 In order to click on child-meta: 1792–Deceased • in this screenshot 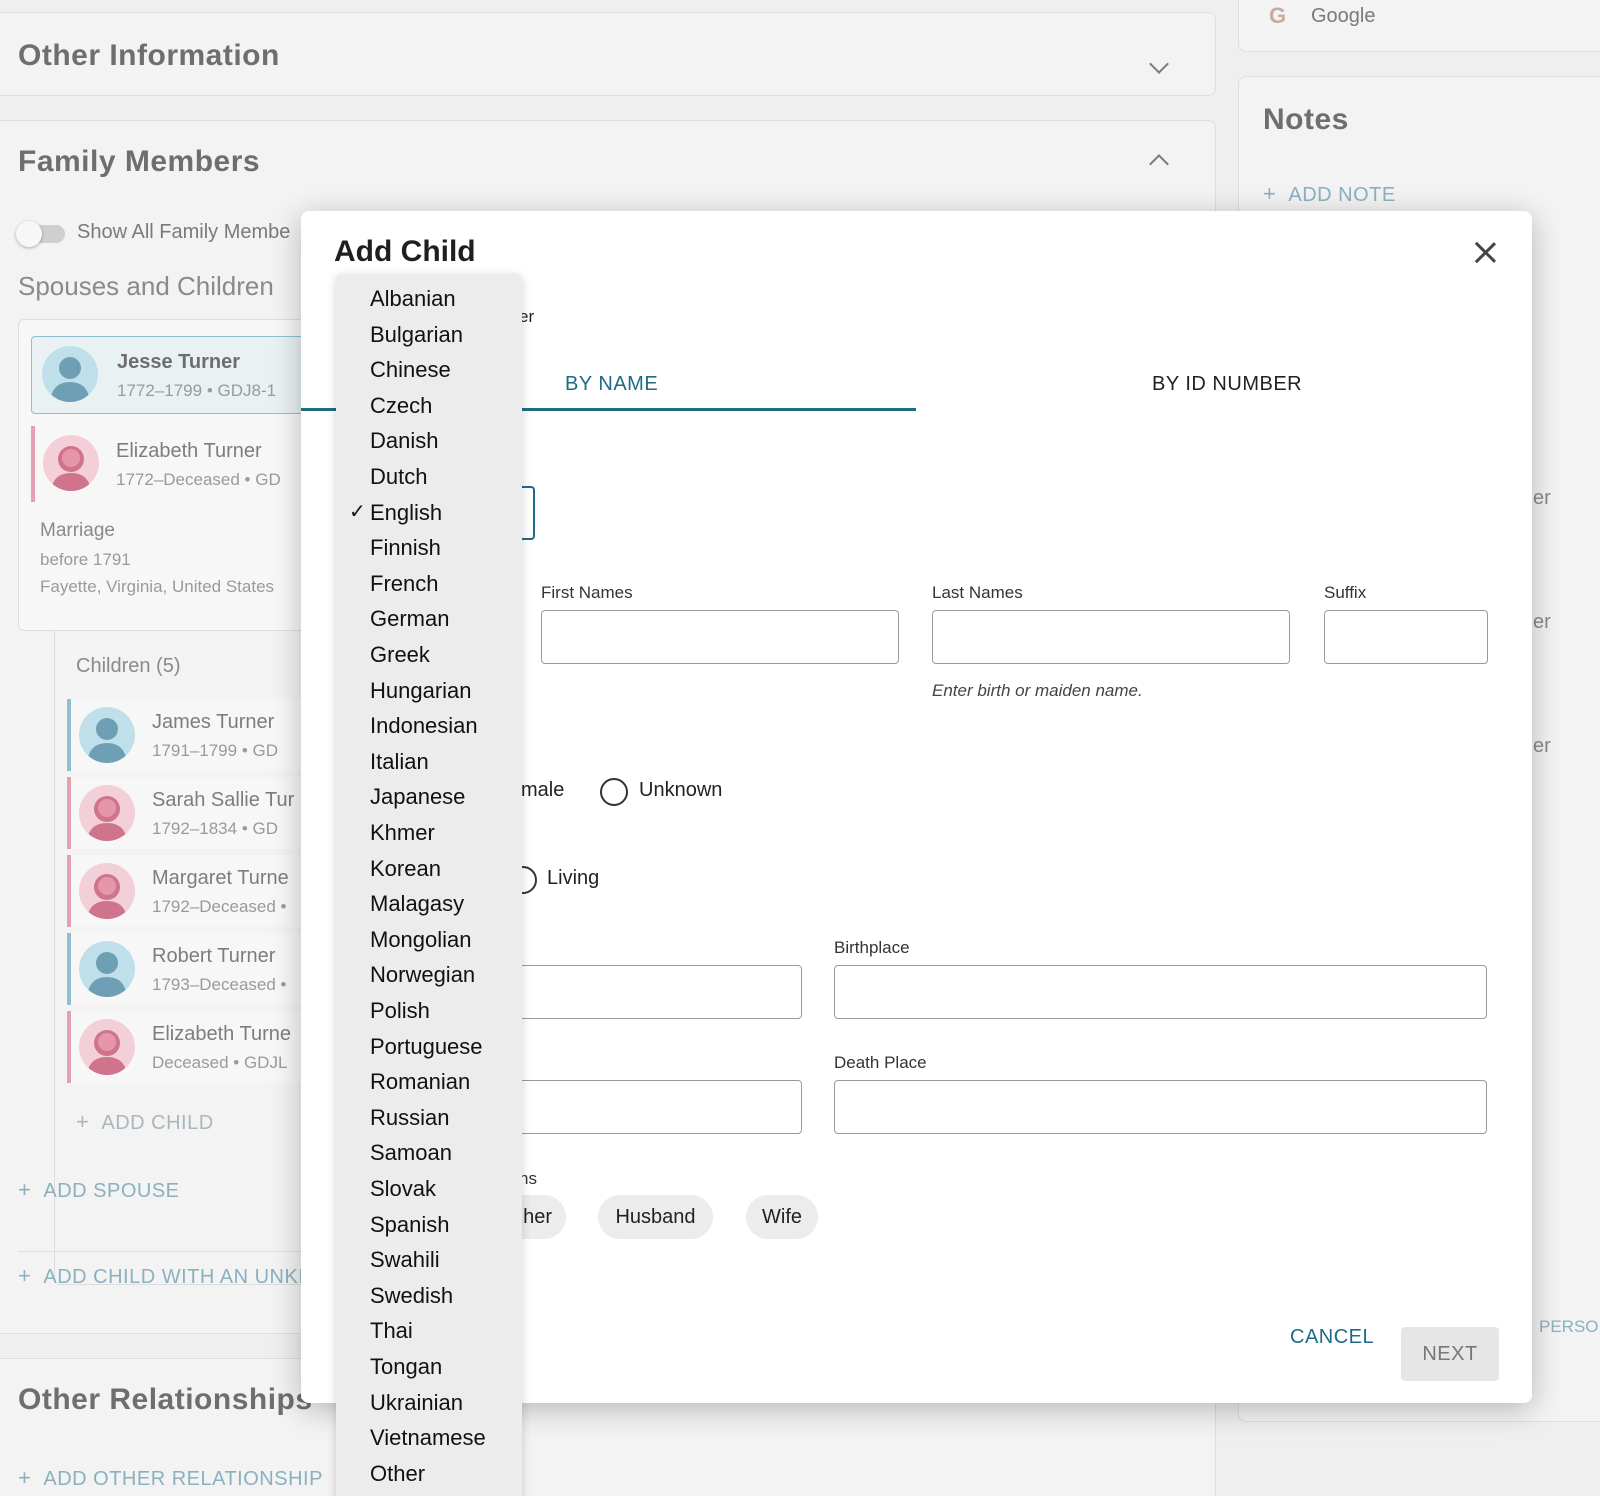, I will do `click(219, 906)`.